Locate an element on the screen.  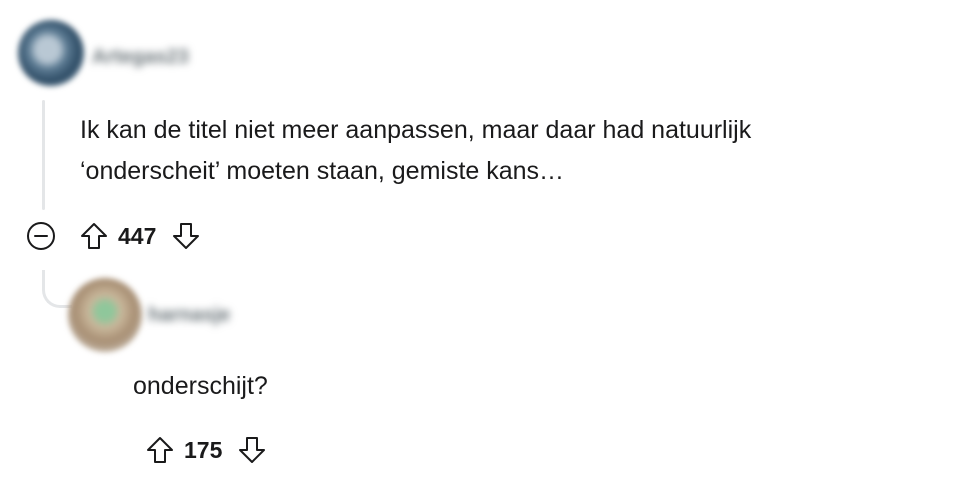
vote-score: 175 is located at coordinates (203, 449).